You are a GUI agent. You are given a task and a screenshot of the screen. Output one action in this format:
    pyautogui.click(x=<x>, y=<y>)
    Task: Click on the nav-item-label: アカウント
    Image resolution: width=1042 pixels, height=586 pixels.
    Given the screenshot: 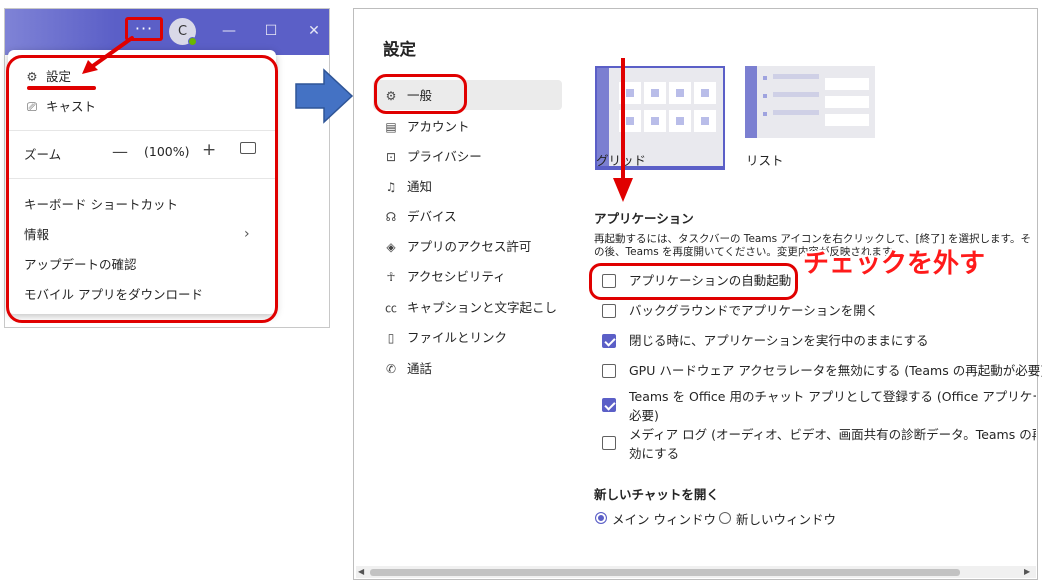 What is the action you would take?
    pyautogui.click(x=438, y=126)
    